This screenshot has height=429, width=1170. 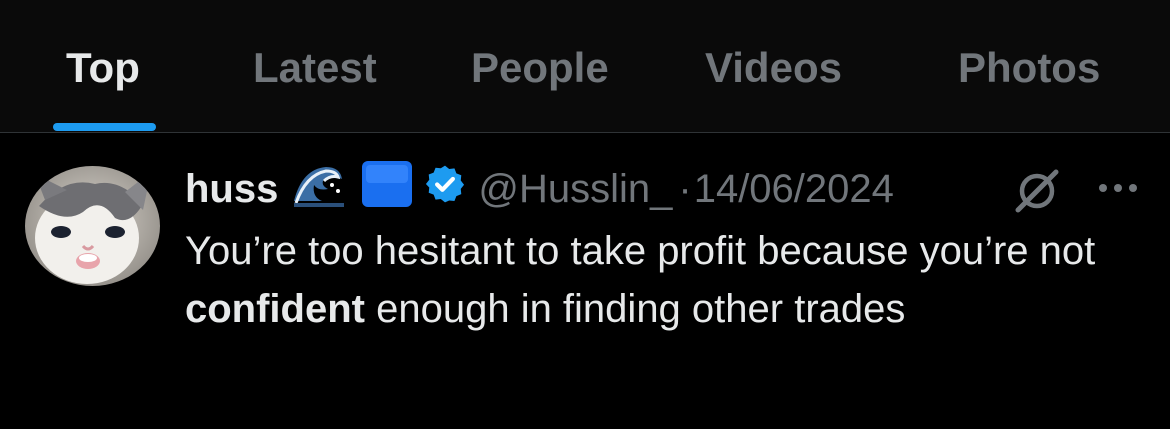 I want to click on tab-latest: Latest, so click(x=315, y=68).